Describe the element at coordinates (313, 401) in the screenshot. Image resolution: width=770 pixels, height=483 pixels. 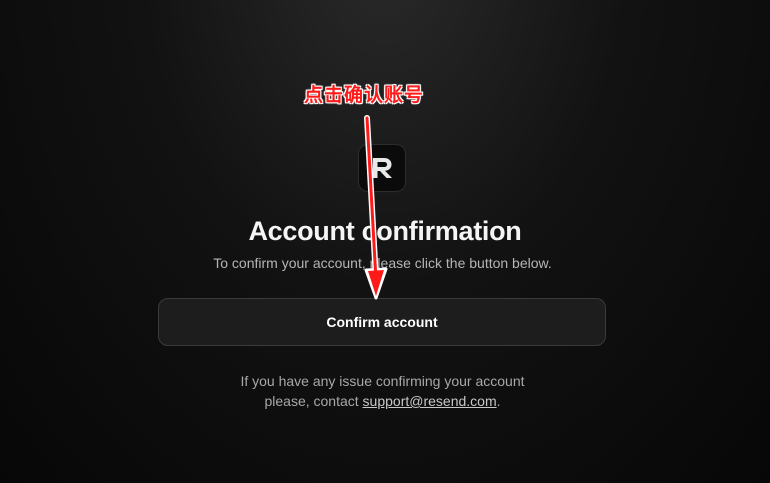
I see `footer-contact-prefix: please, contact` at that location.